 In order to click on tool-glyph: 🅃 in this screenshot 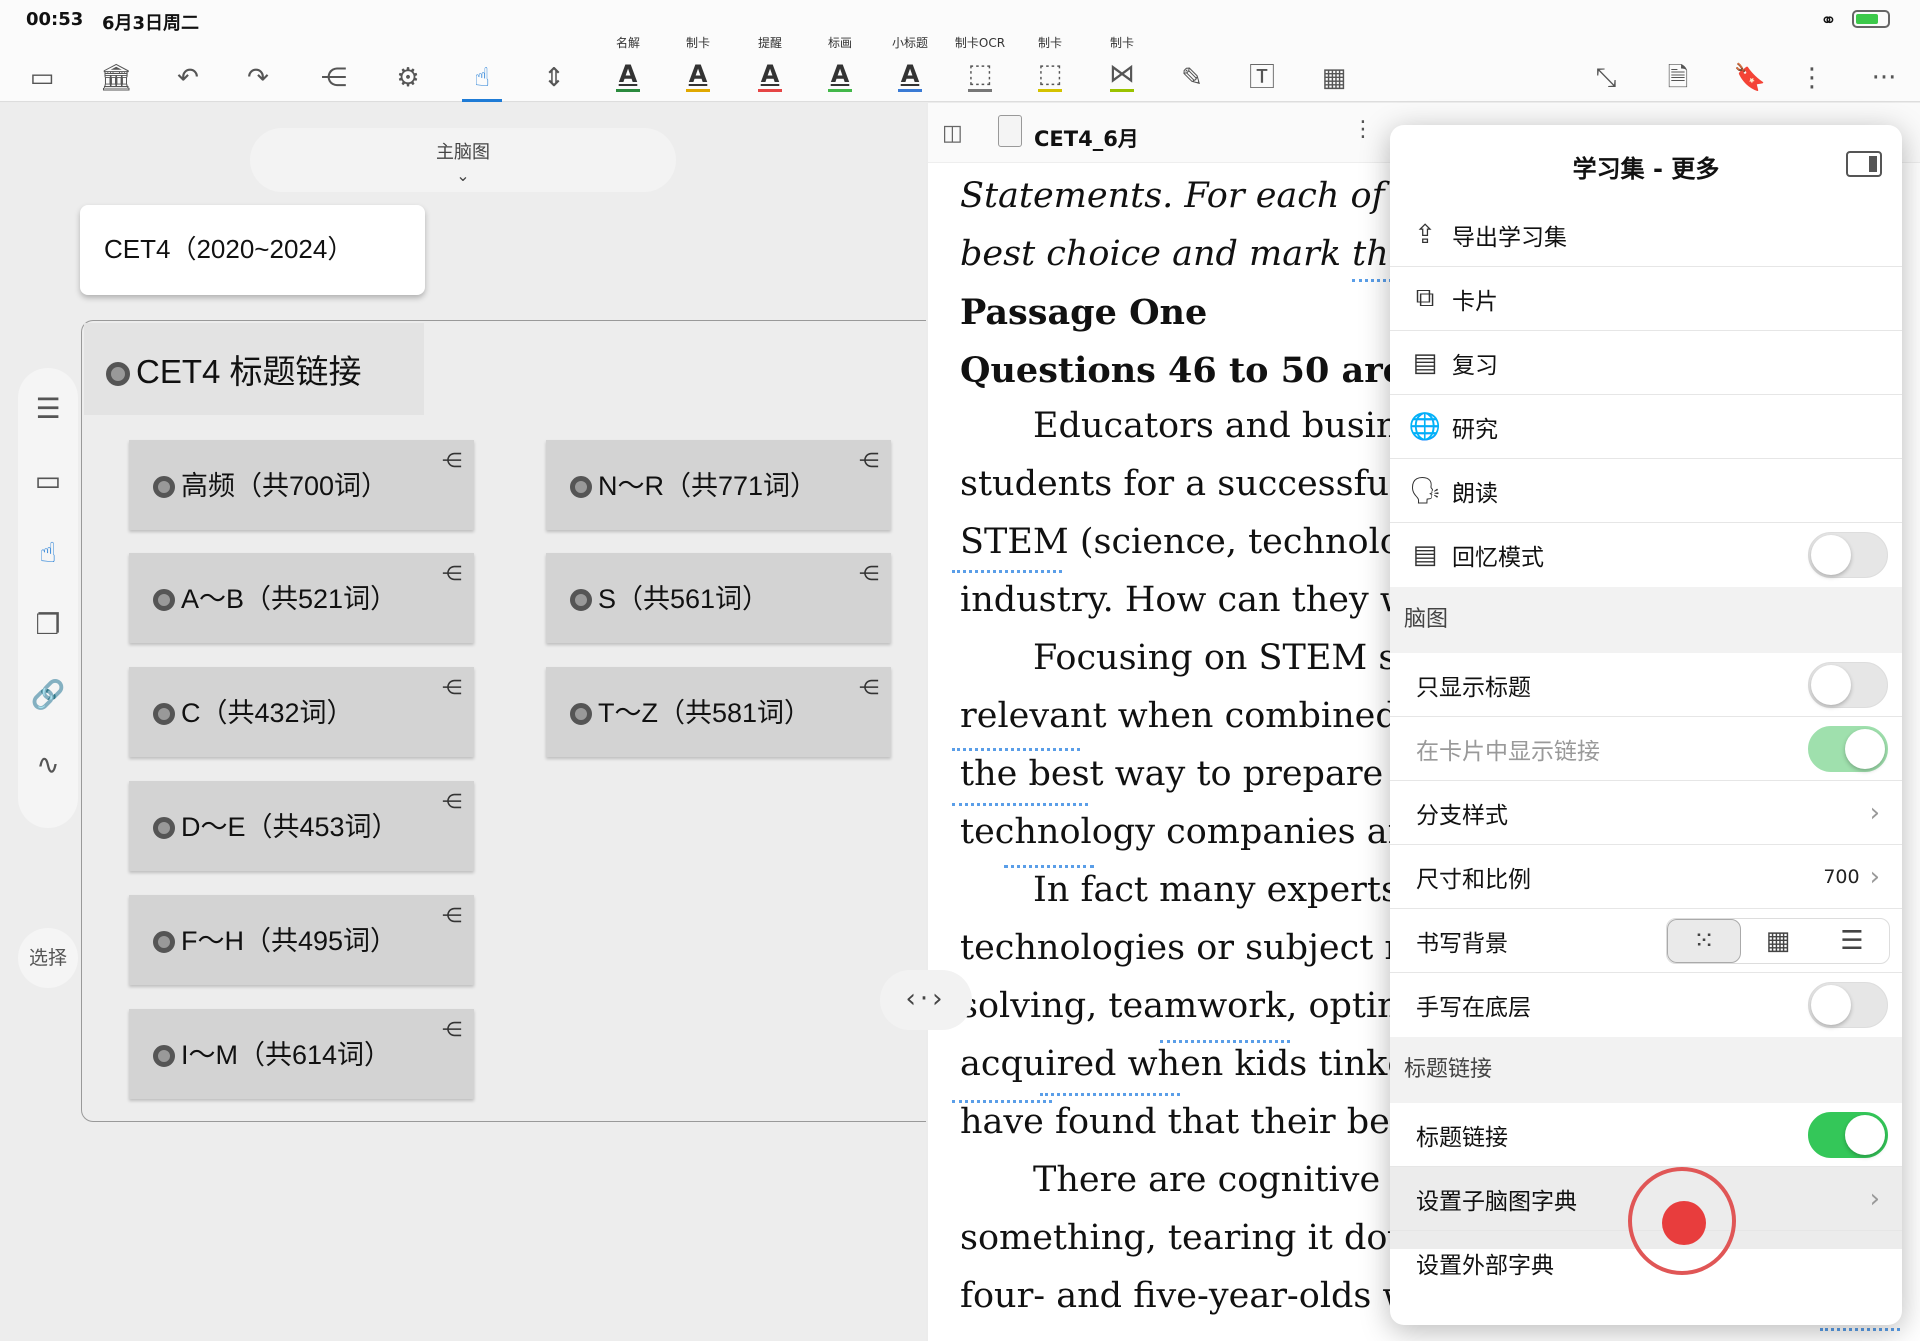, I will do `click(1261, 78)`.